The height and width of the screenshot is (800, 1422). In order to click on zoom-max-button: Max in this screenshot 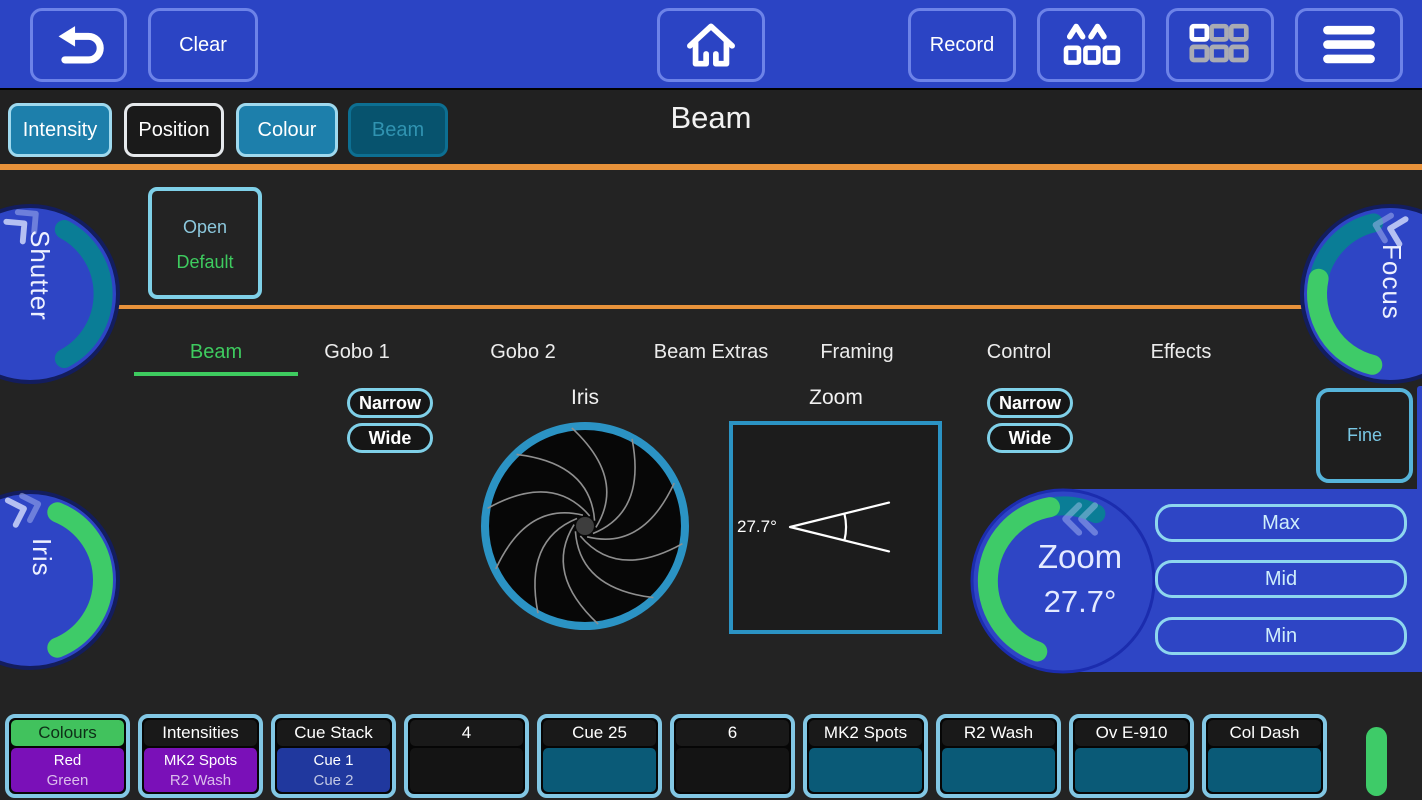, I will do `click(1281, 523)`.